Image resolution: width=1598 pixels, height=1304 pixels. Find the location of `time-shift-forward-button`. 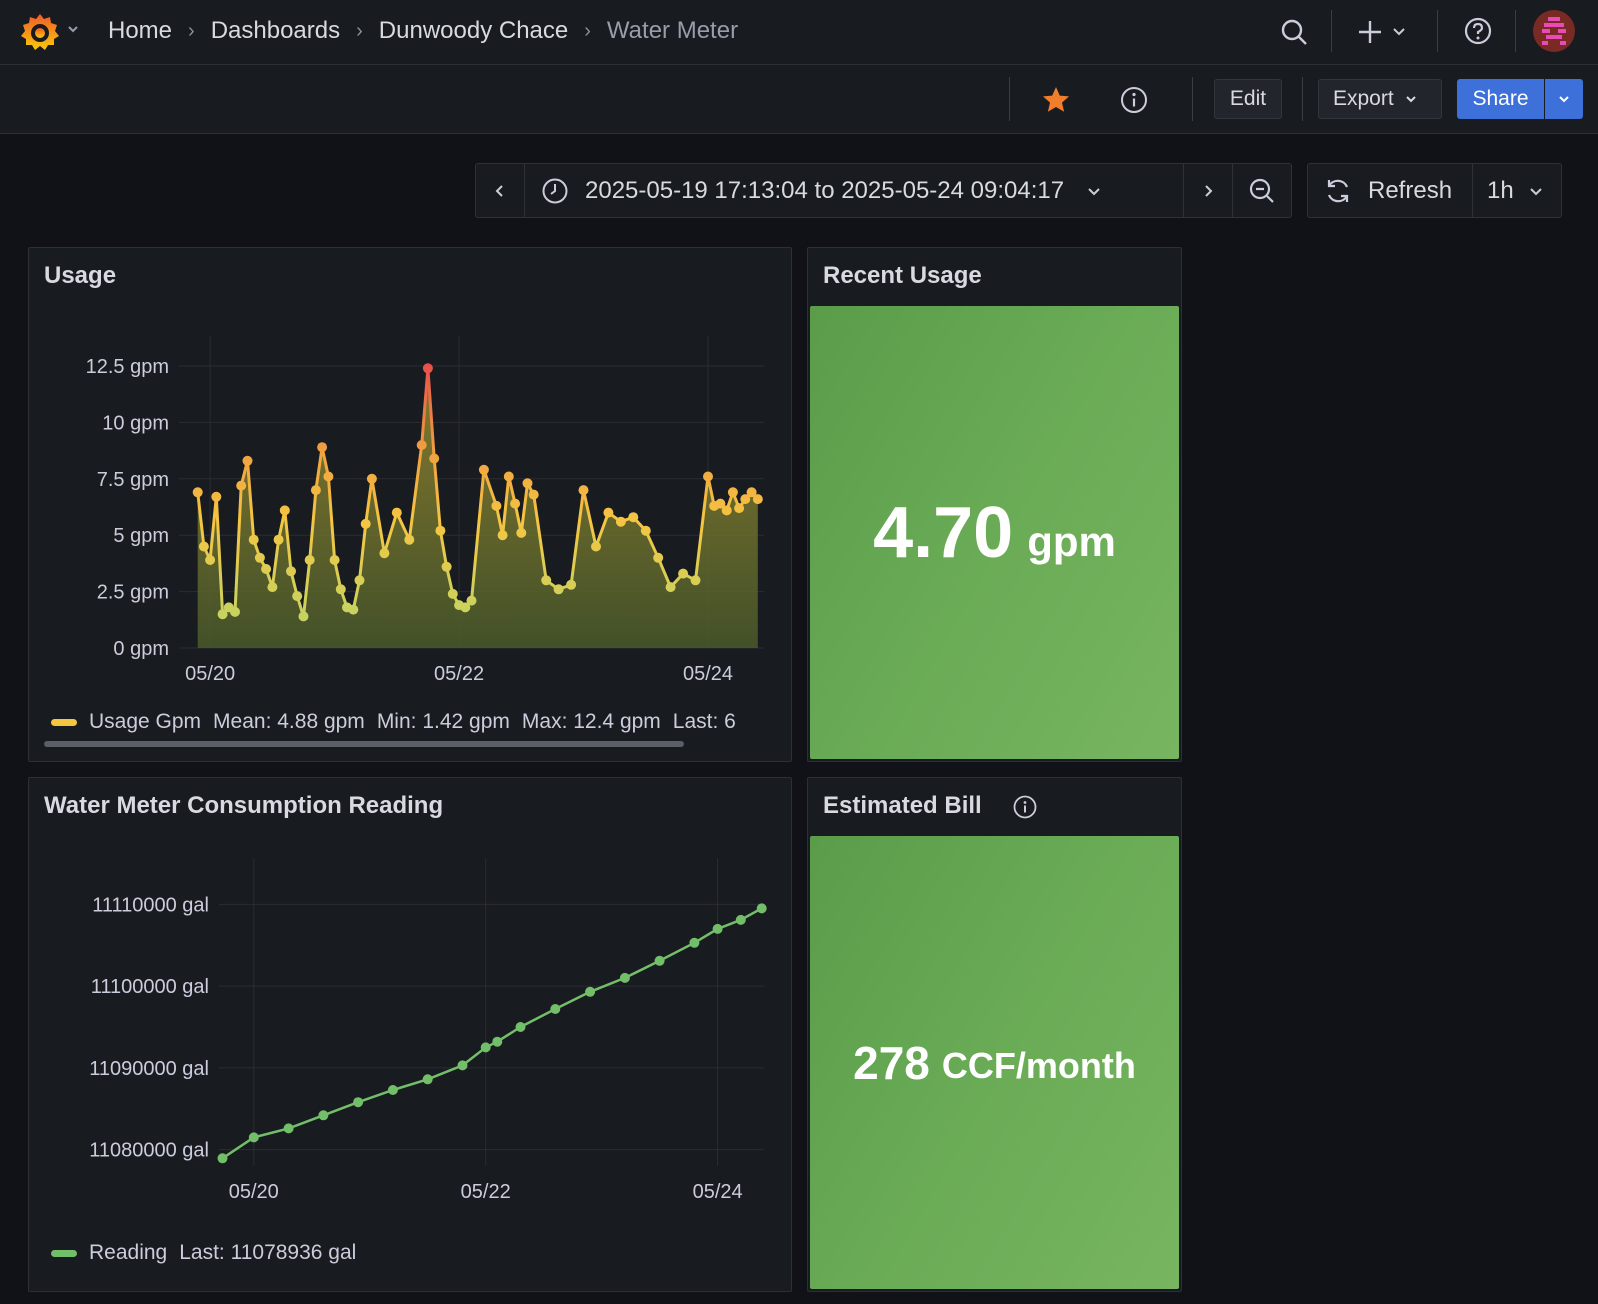

time-shift-forward-button is located at coordinates (1208, 190).